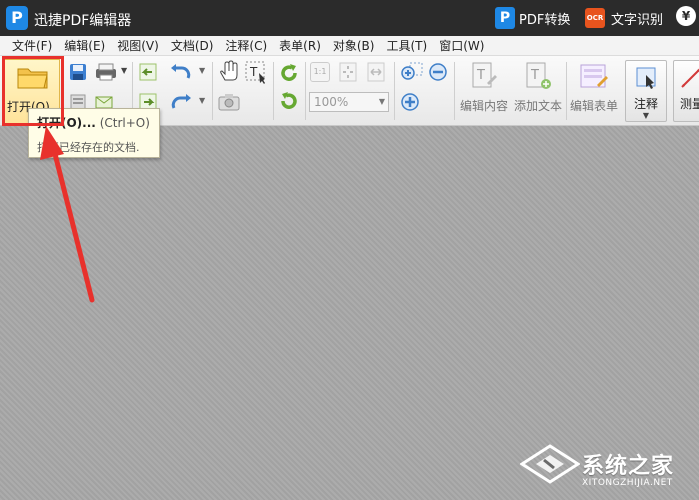 This screenshot has height=500, width=699. I want to click on watermark-text: 系统之家, so click(628, 466).